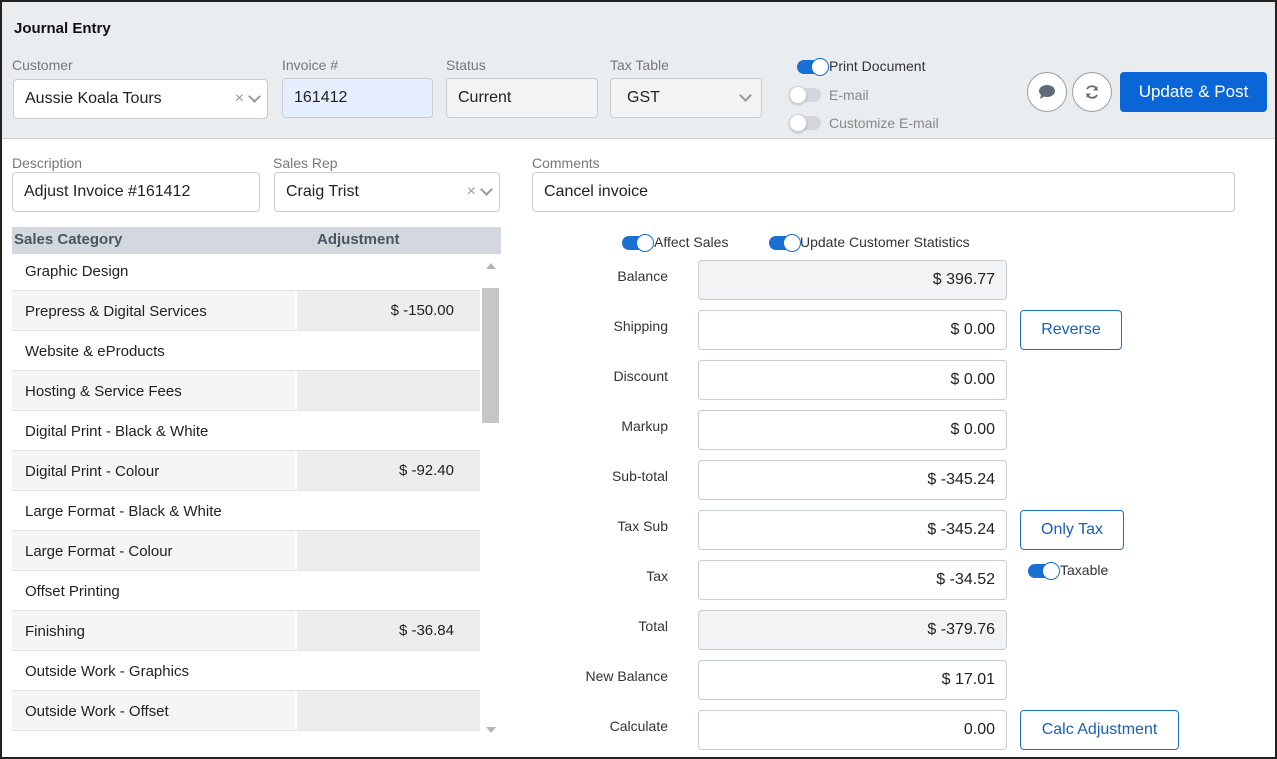  I want to click on tax-label: Tax, so click(657, 576).